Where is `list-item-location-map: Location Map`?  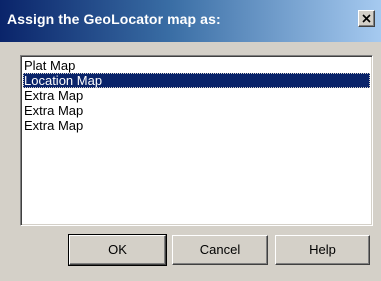 list-item-location-map: Location Map is located at coordinates (196, 80).